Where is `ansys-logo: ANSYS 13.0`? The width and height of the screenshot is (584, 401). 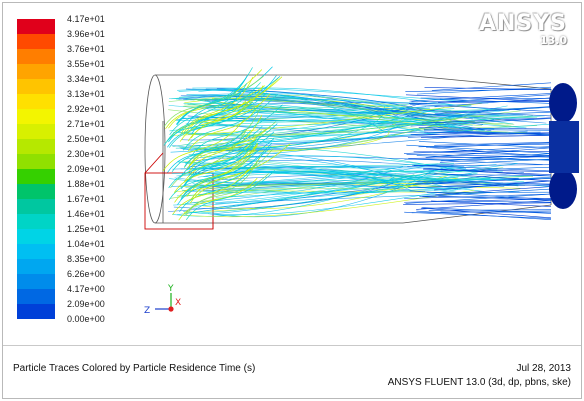 ansys-logo: ANSYS 13.0 is located at coordinates (525, 29).